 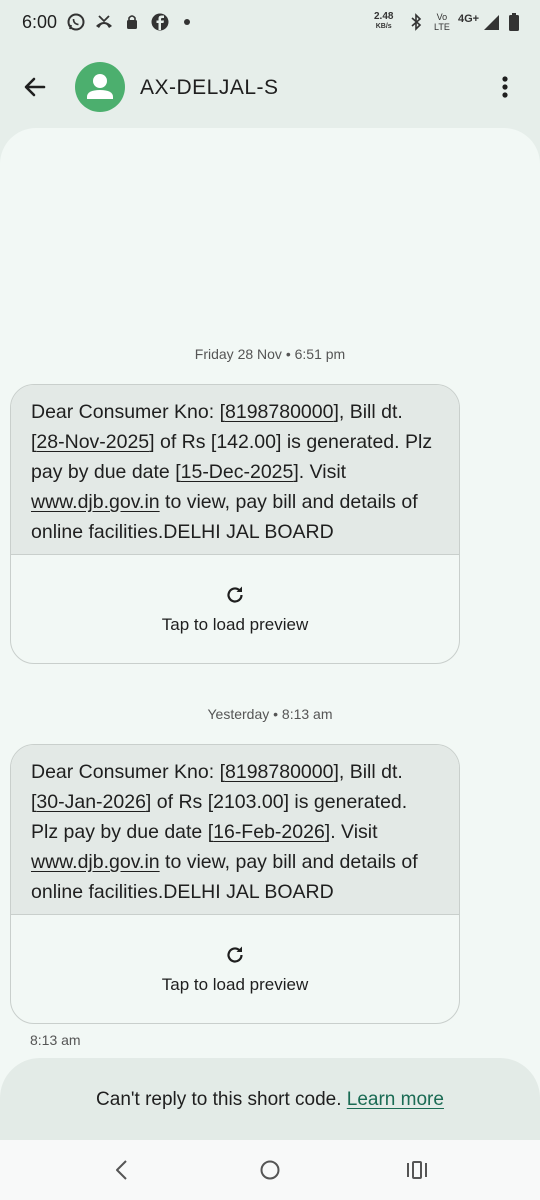 I want to click on network-type: 4G+, so click(x=469, y=19).